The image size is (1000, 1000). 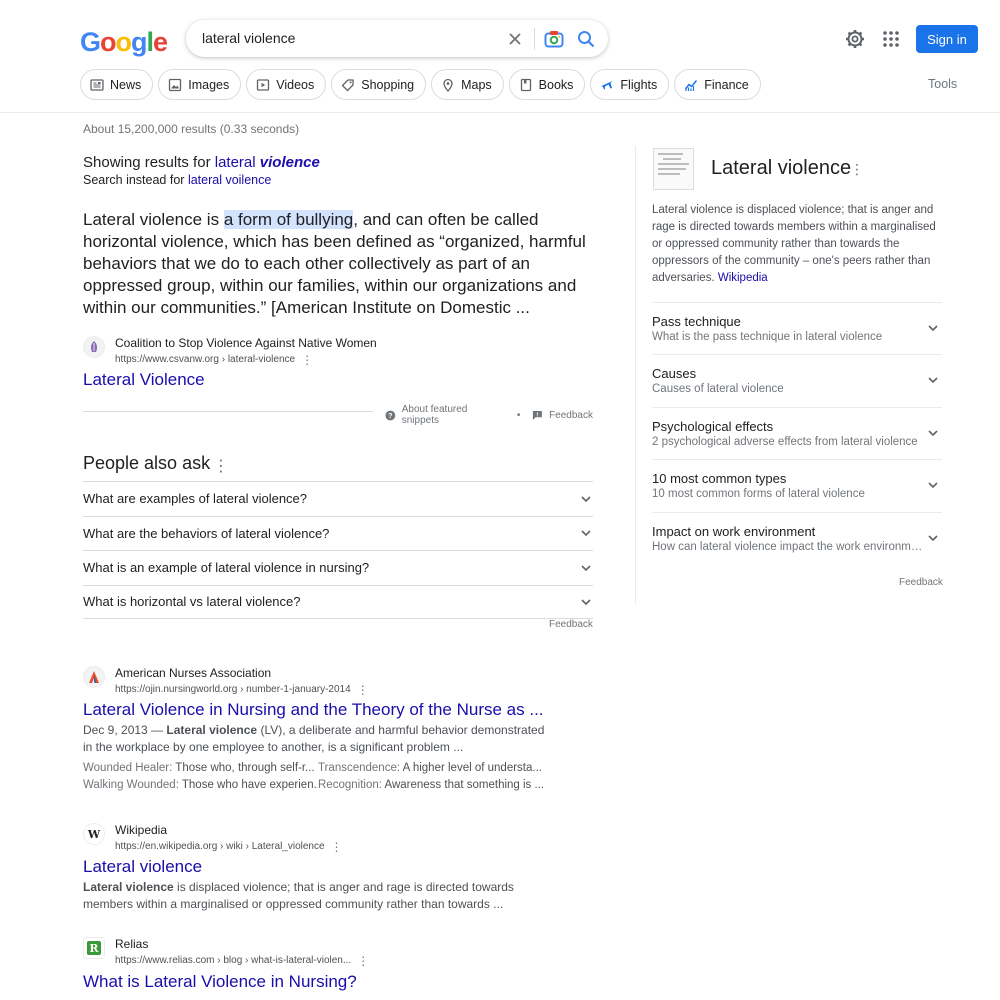 I want to click on featured-snippet-footer: ? About featured snippets • Feedback, so click(x=338, y=415).